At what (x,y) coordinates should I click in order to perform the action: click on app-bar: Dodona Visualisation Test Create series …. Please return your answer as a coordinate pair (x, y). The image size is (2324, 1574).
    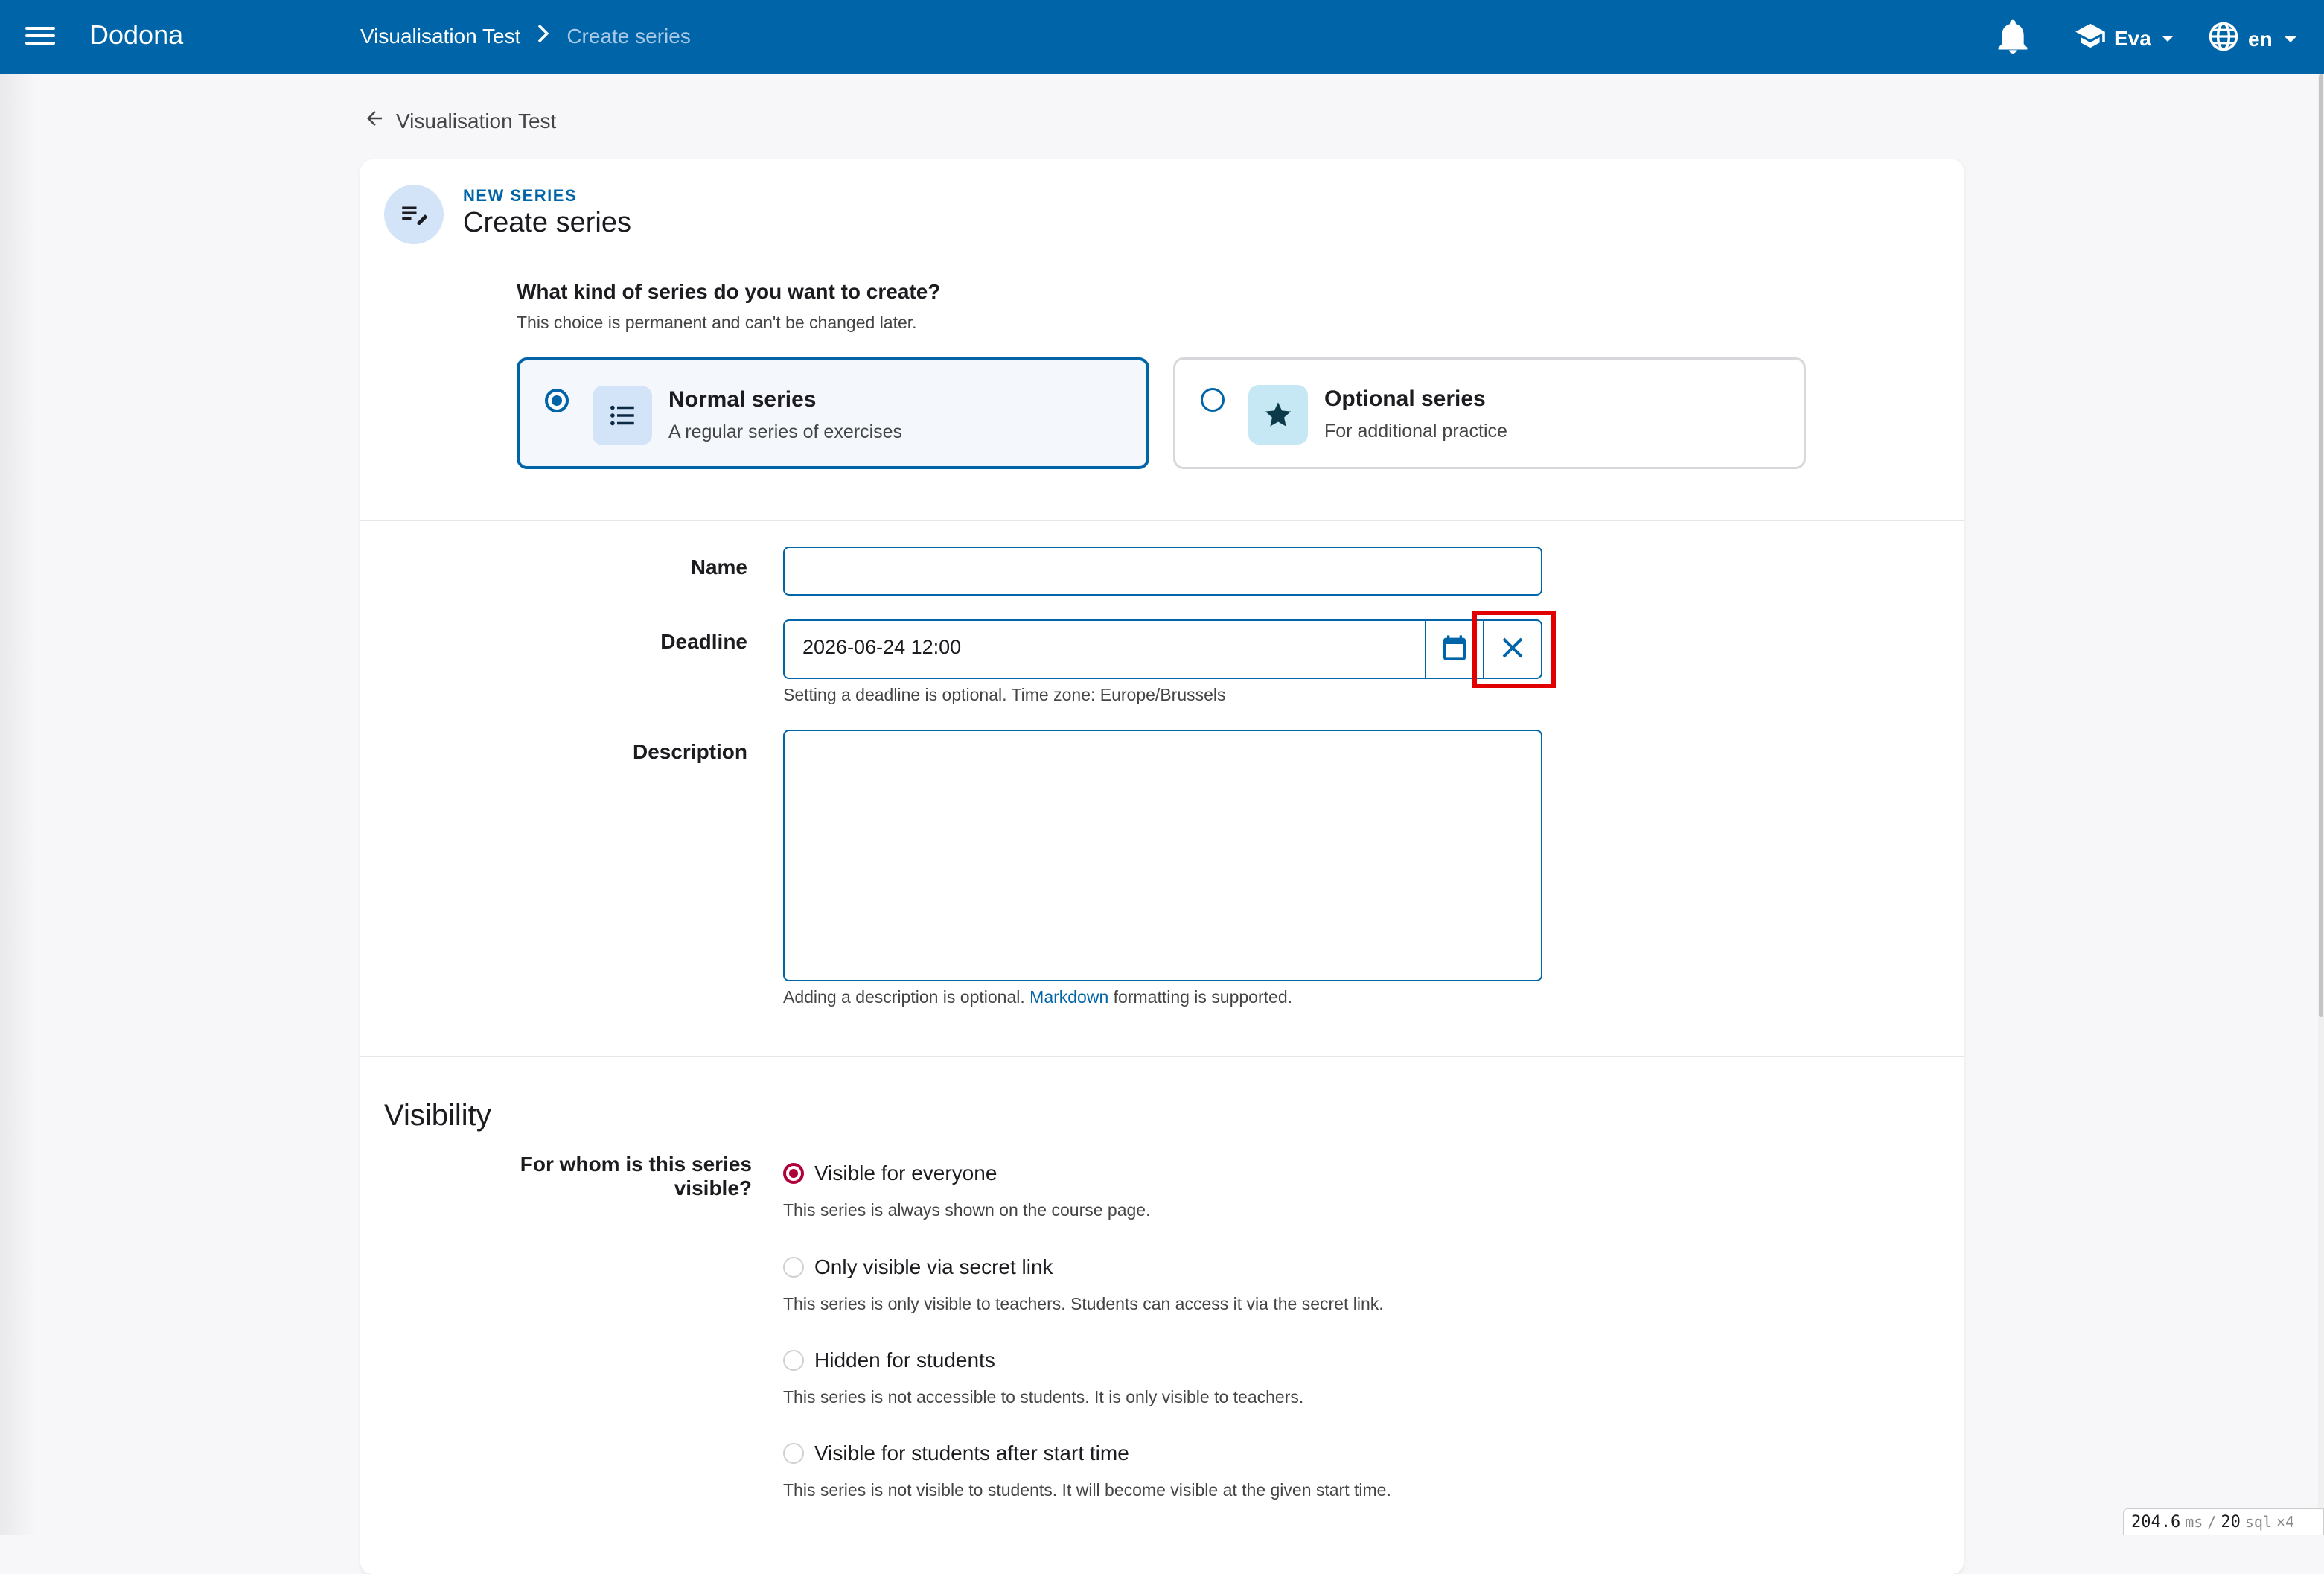
    Looking at the image, I should click on (1162, 37).